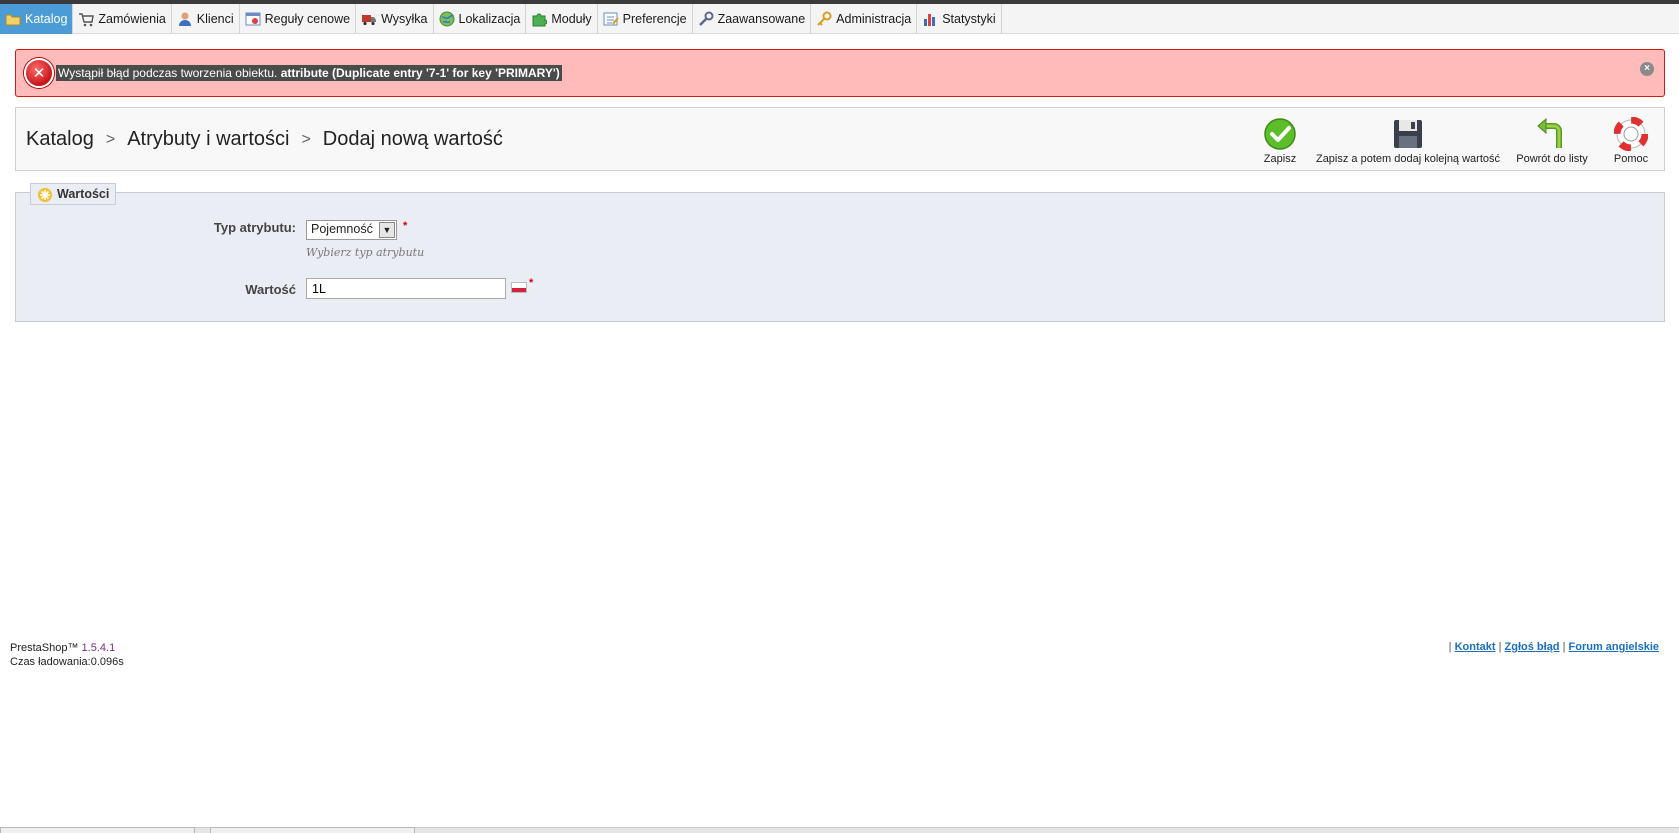  What do you see at coordinates (1631, 159) in the screenshot?
I see `help-button-label: Pomoc` at bounding box center [1631, 159].